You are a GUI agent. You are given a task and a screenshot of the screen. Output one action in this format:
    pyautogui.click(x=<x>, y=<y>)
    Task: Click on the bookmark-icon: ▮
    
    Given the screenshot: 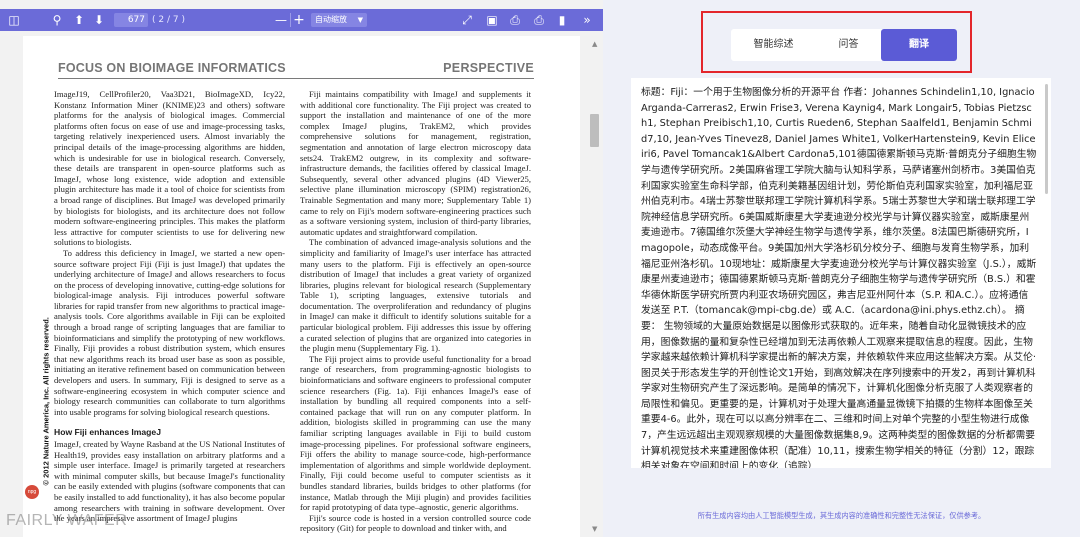 What is the action you would take?
    pyautogui.click(x=562, y=20)
    